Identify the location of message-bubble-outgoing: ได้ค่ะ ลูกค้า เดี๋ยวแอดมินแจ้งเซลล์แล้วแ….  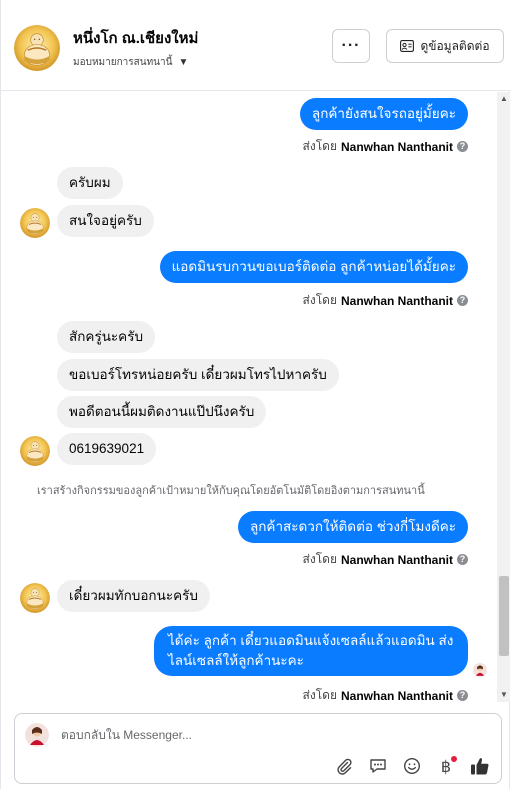
(311, 651).